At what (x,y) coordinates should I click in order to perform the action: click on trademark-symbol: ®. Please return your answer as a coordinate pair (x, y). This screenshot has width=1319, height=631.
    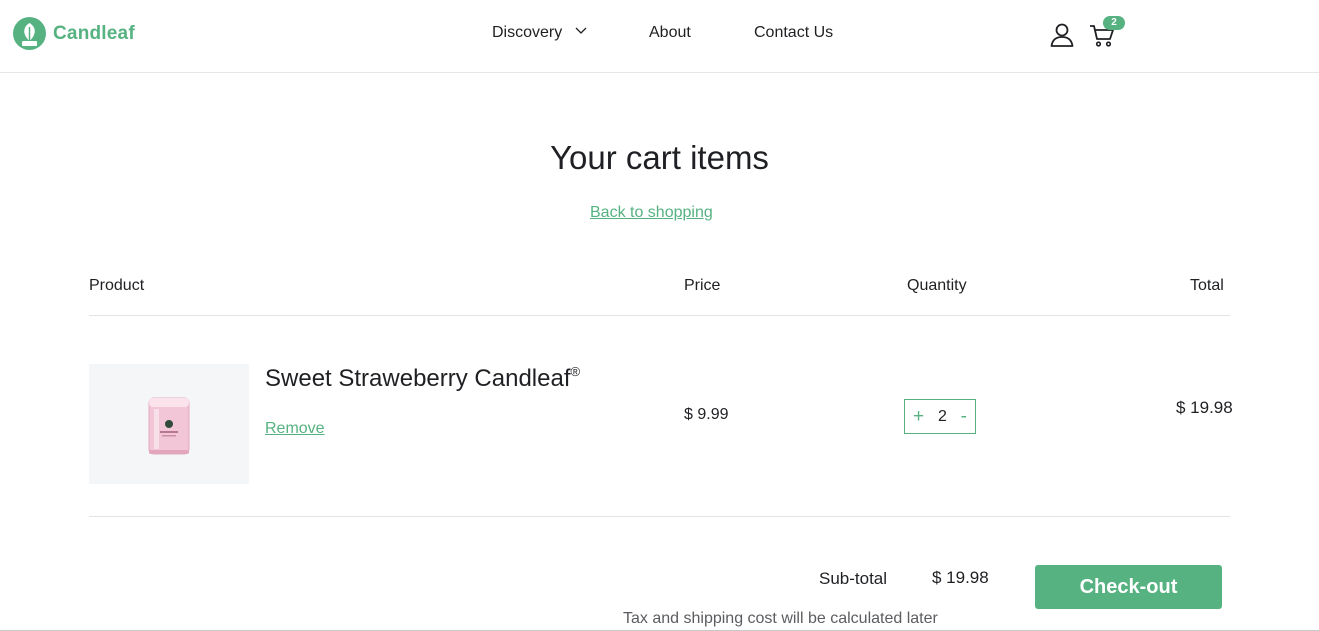
    Looking at the image, I should click on (575, 371).